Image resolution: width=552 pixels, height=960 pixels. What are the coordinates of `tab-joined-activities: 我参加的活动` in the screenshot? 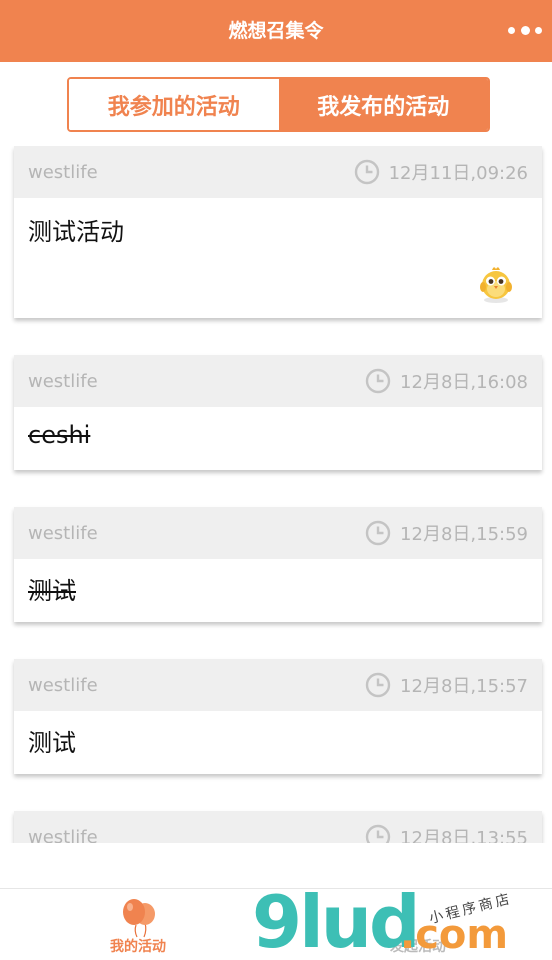 It's located at (174, 104).